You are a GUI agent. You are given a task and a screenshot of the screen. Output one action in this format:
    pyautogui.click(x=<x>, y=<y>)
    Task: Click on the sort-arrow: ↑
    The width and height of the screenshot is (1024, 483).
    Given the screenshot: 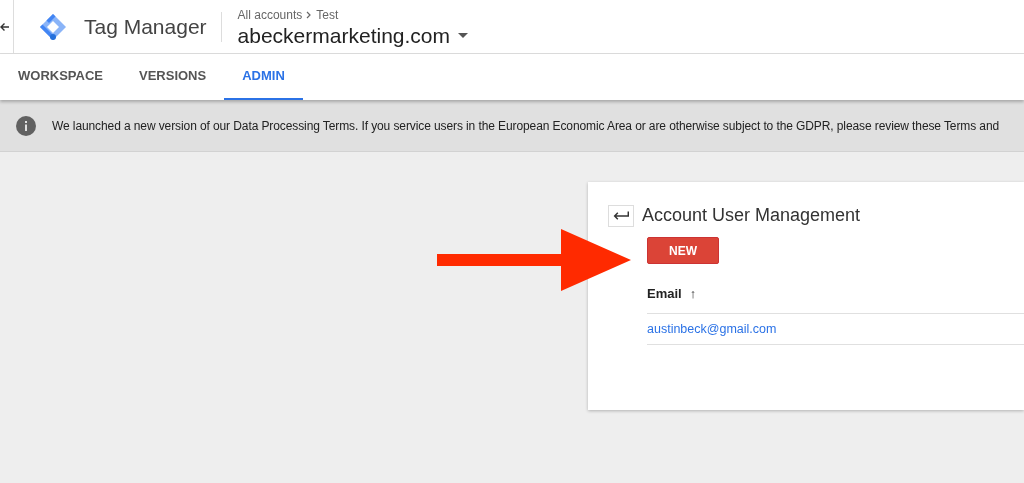 What is the action you would take?
    pyautogui.click(x=693, y=293)
    